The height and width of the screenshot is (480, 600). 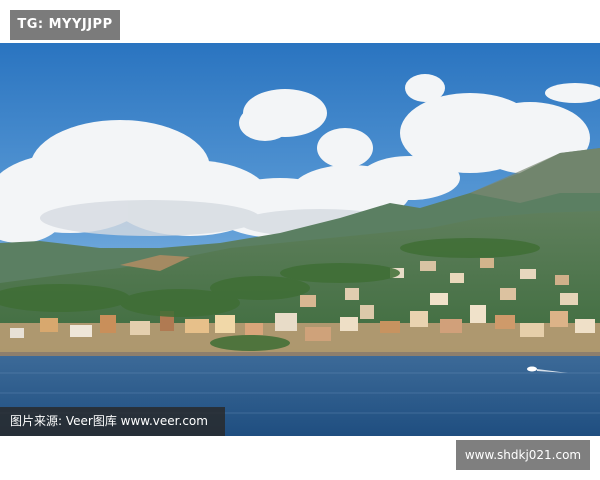 What do you see at coordinates (112, 421) in the screenshot?
I see `image-credit-bar: 图片来源: Veer图库 www.veer.com` at bounding box center [112, 421].